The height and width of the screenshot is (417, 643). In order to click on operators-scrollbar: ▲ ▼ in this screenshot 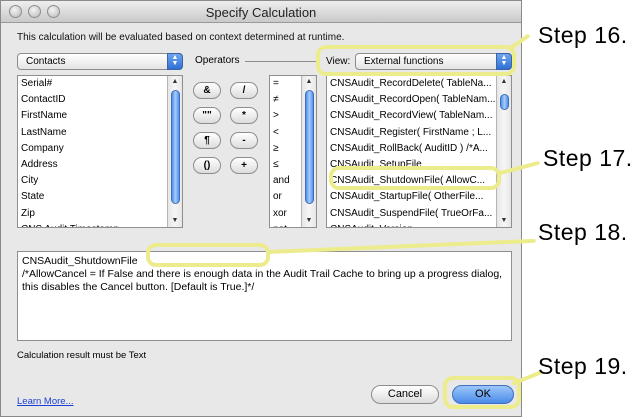, I will do `click(308, 151)`.